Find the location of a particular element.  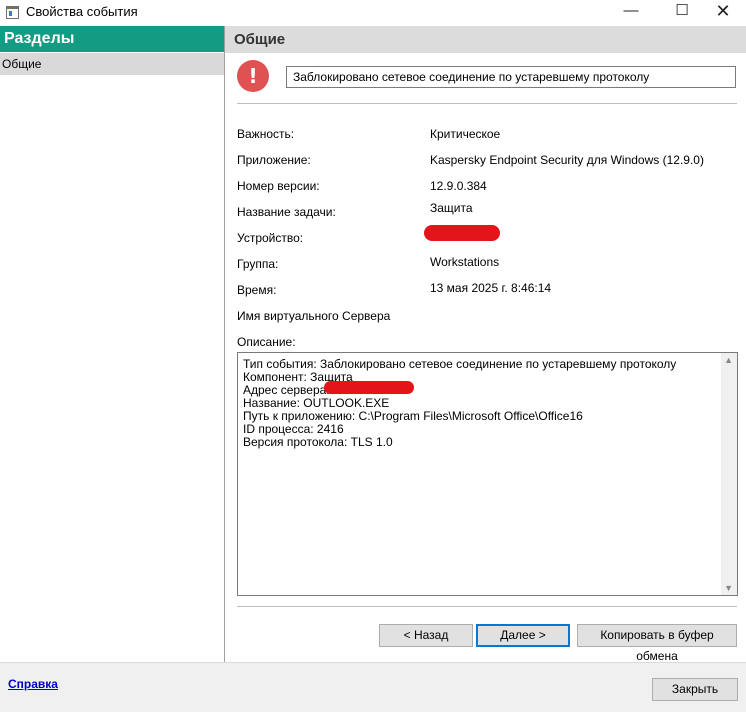

severity-label: Важность: is located at coordinates (266, 134).